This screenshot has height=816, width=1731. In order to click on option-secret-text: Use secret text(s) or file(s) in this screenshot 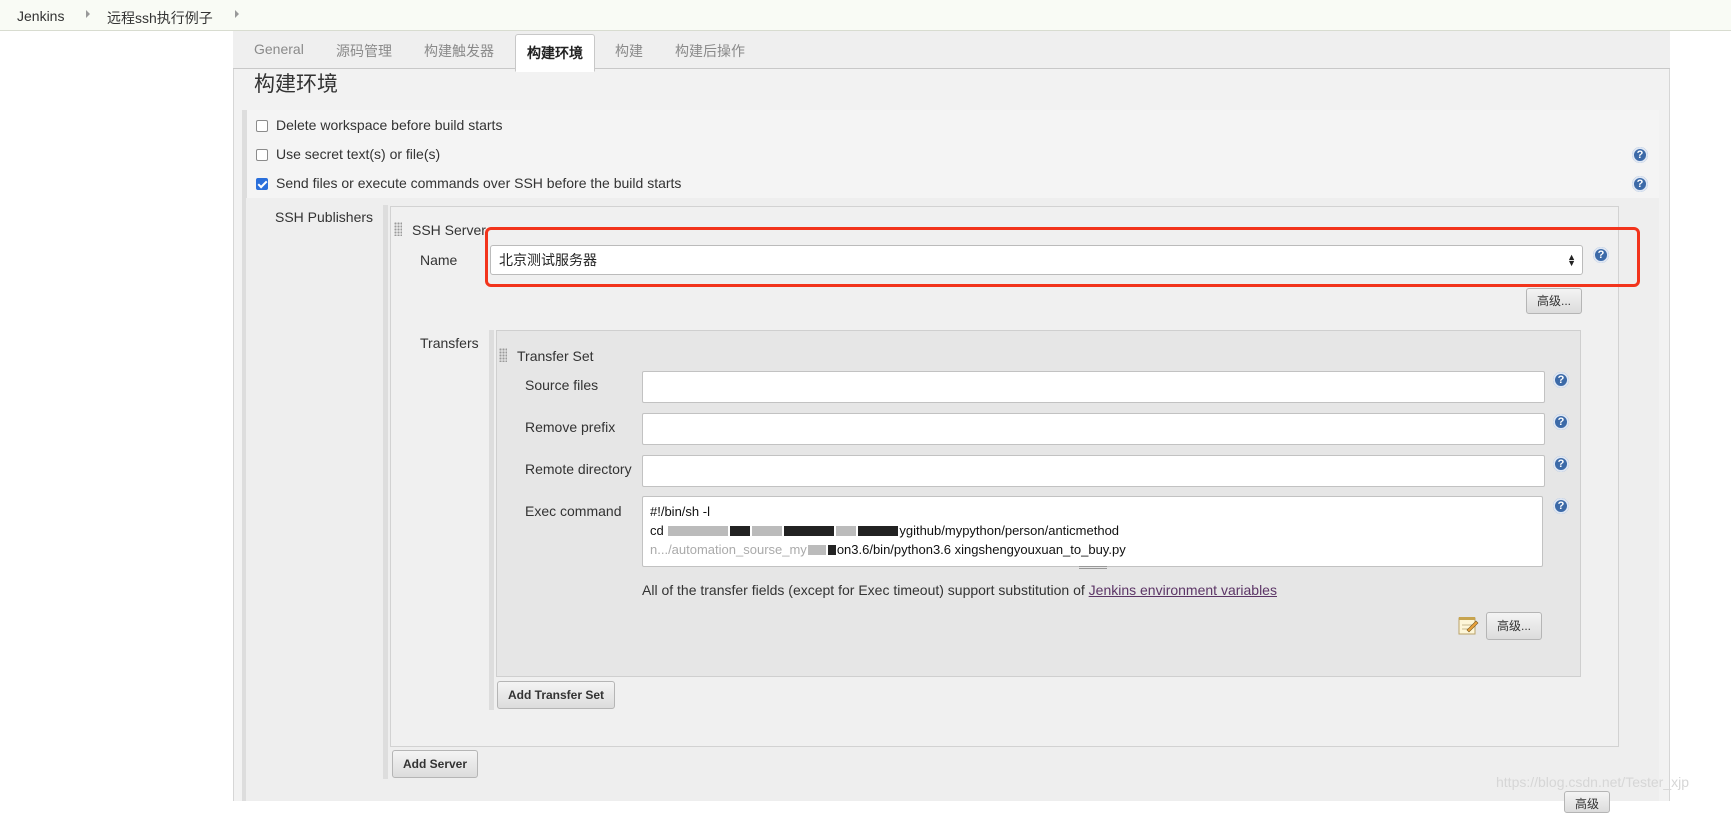, I will do `click(348, 154)`.